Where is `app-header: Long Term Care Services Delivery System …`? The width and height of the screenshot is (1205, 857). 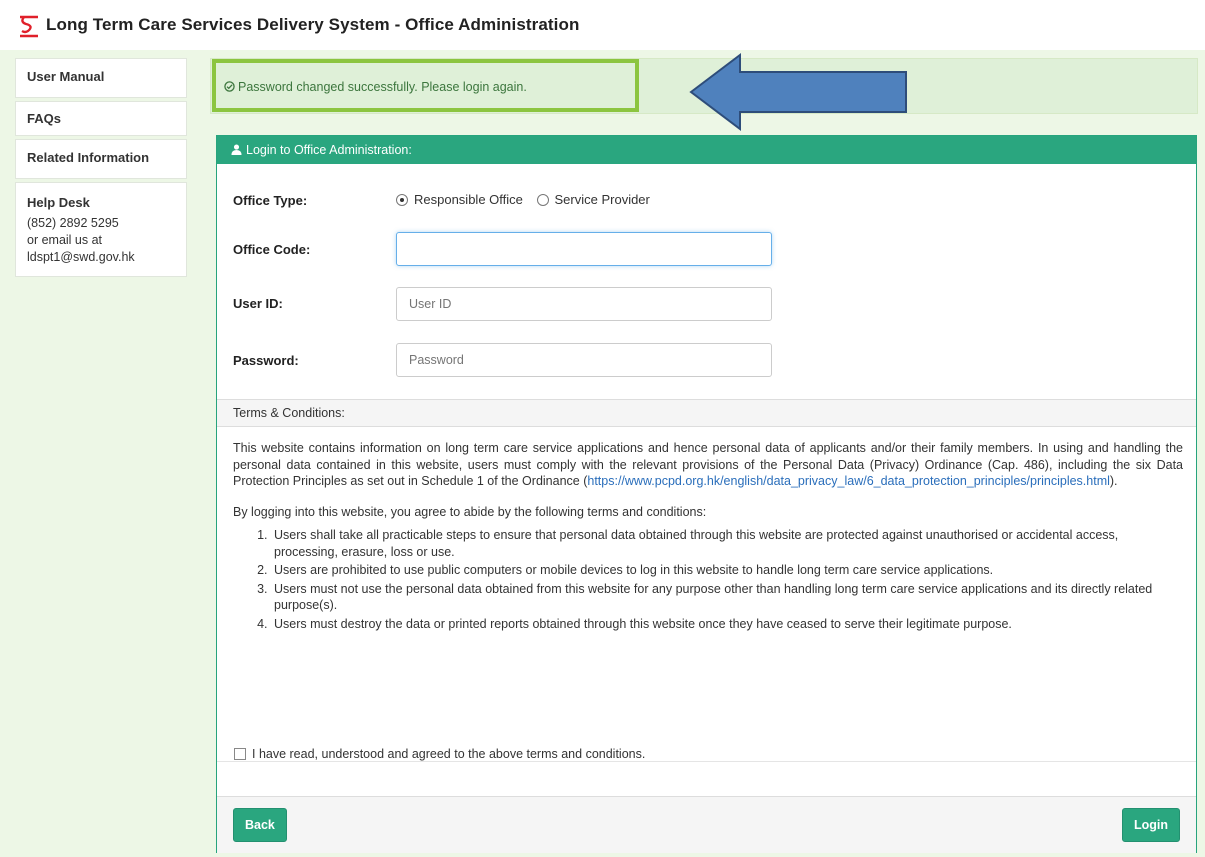 app-header: Long Term Care Services Delivery System … is located at coordinates (602, 25).